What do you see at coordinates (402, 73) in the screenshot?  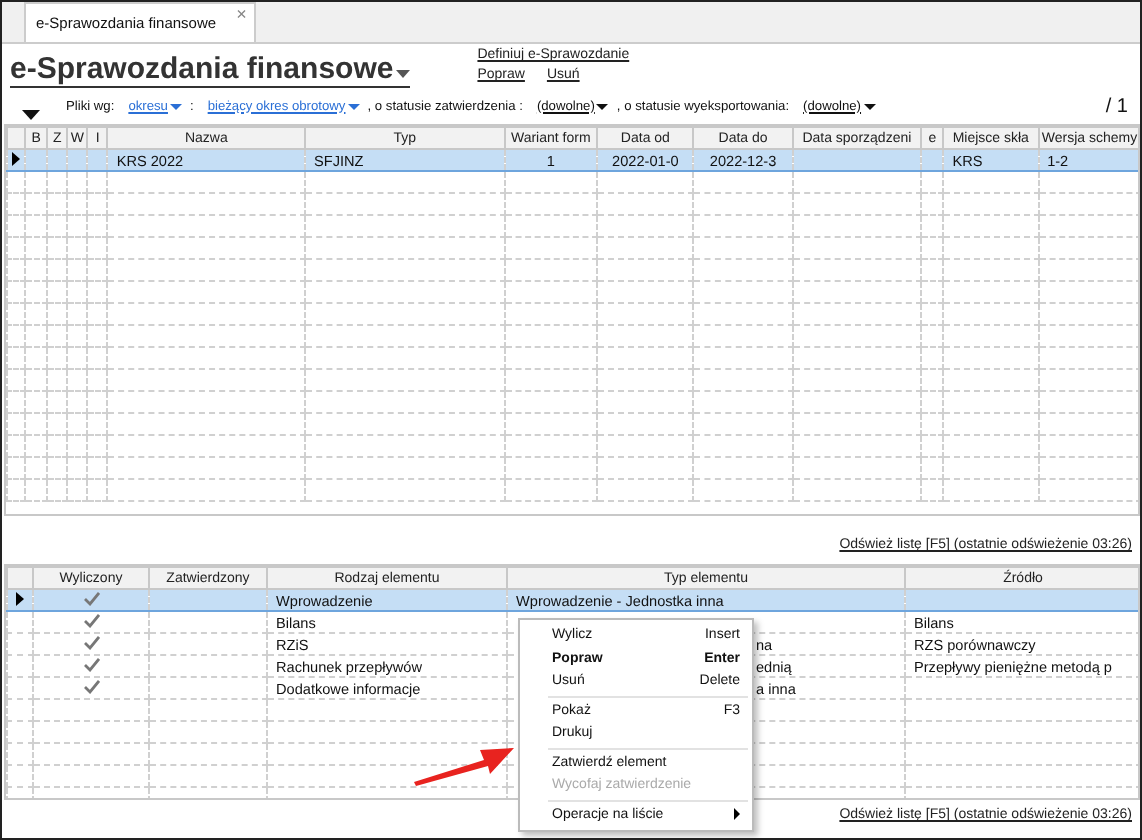 I see `caret-icon` at bounding box center [402, 73].